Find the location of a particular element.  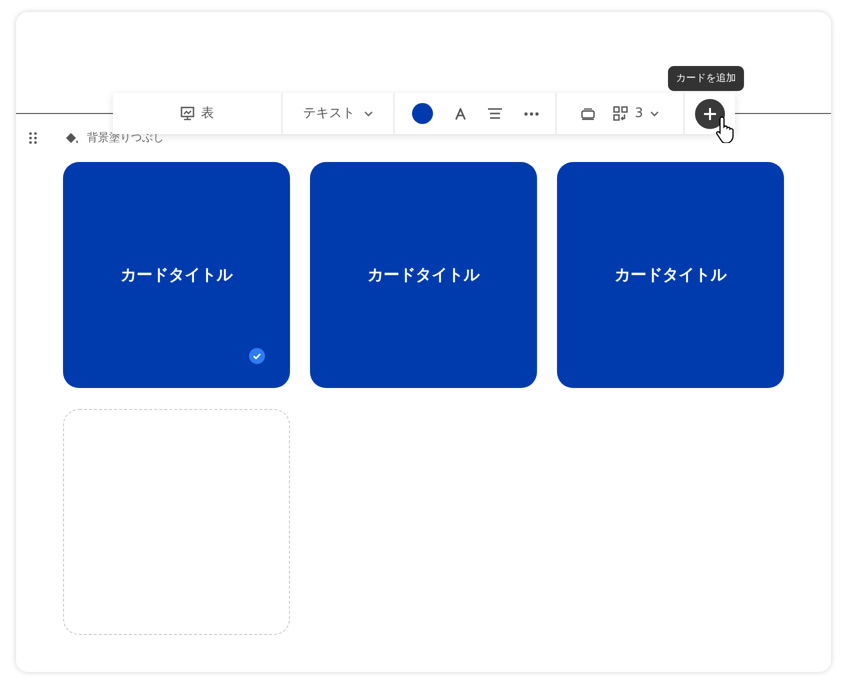

add-card-button is located at coordinates (710, 113).